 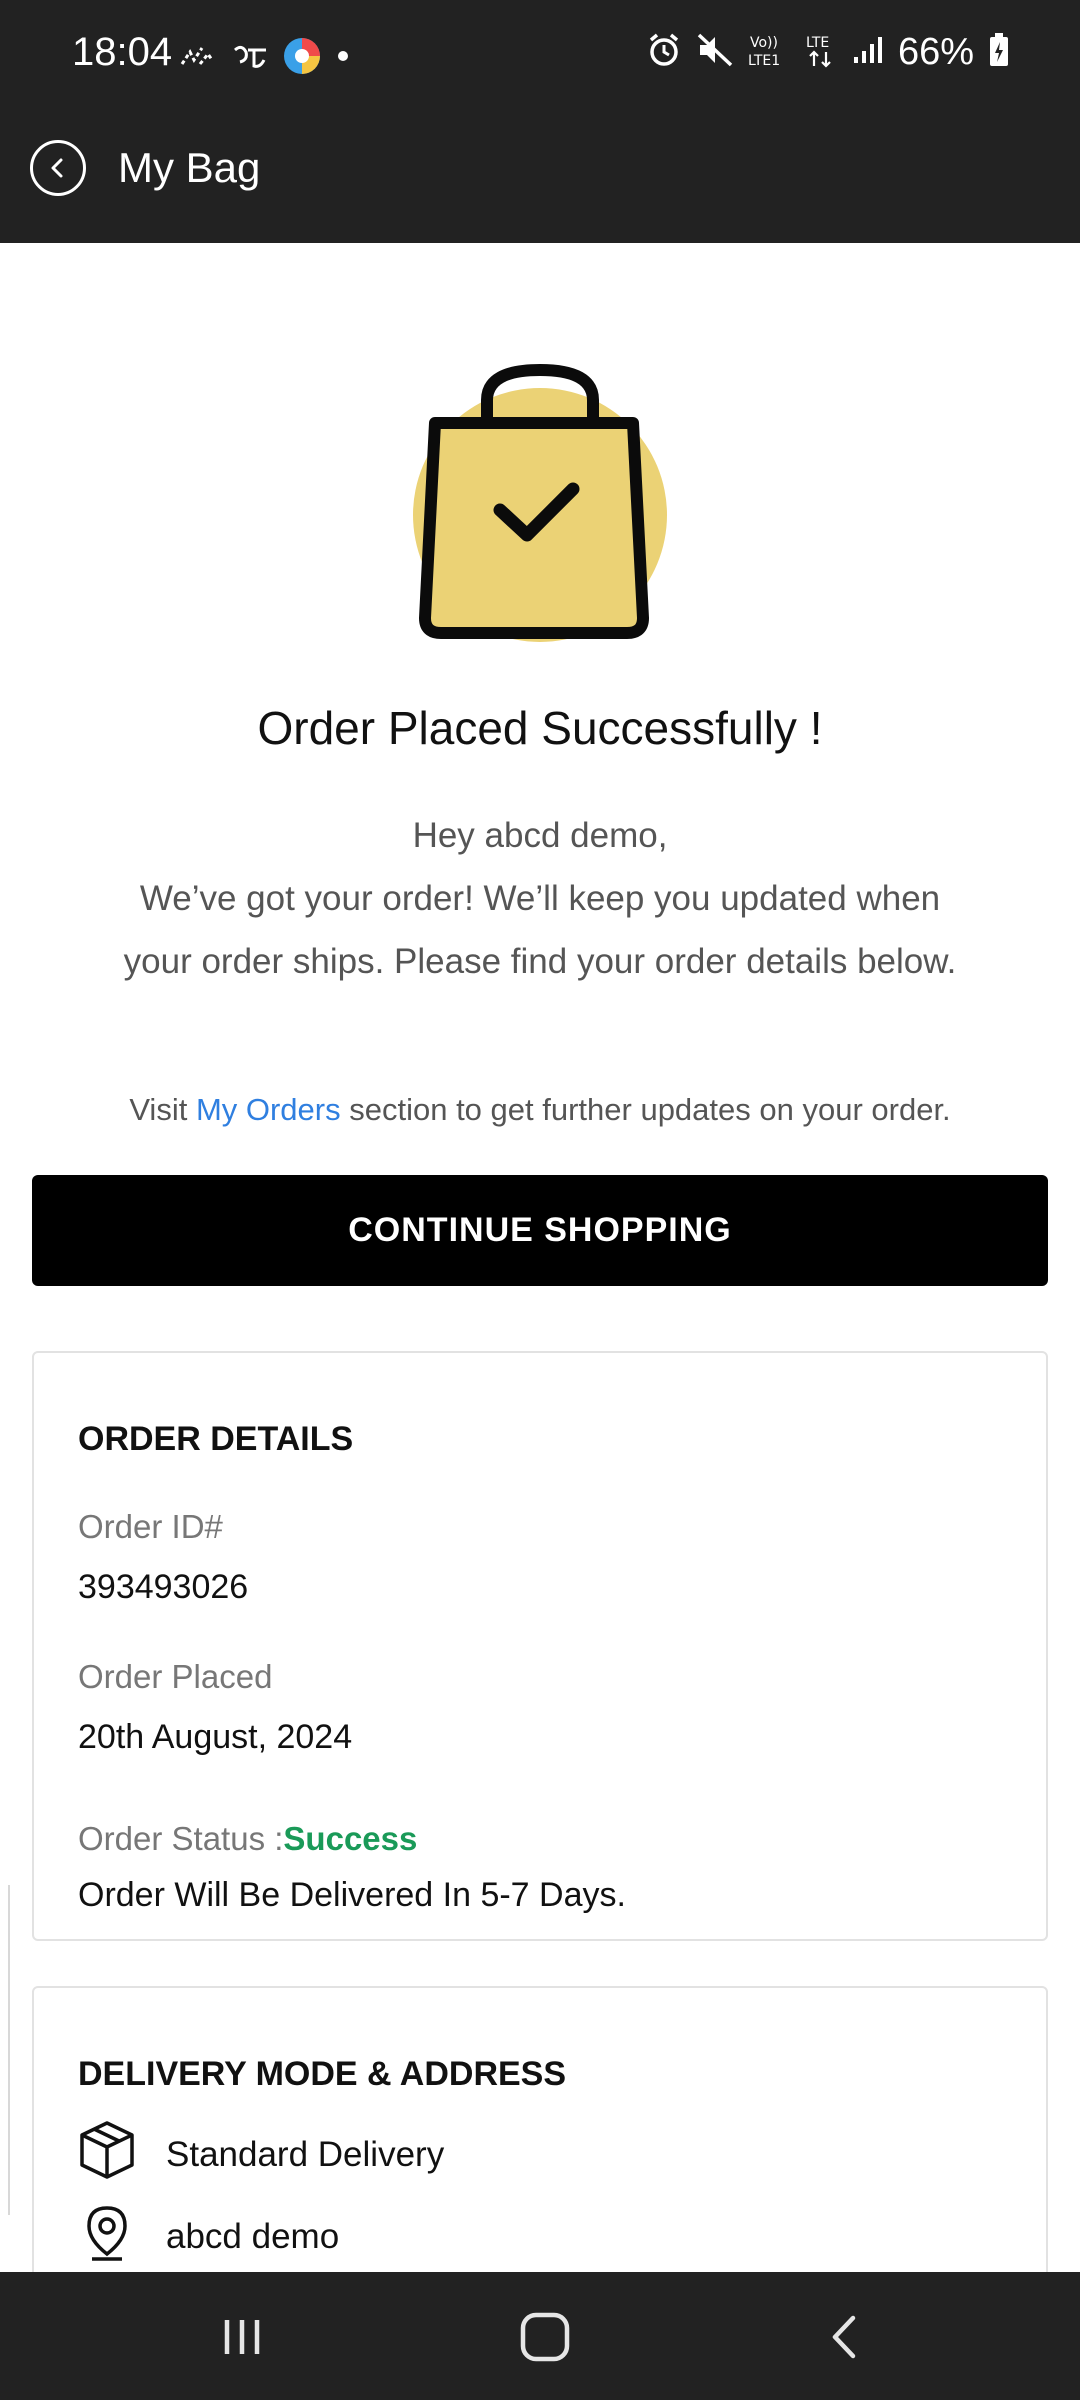 What do you see at coordinates (845, 2337) in the screenshot?
I see `back-icon` at bounding box center [845, 2337].